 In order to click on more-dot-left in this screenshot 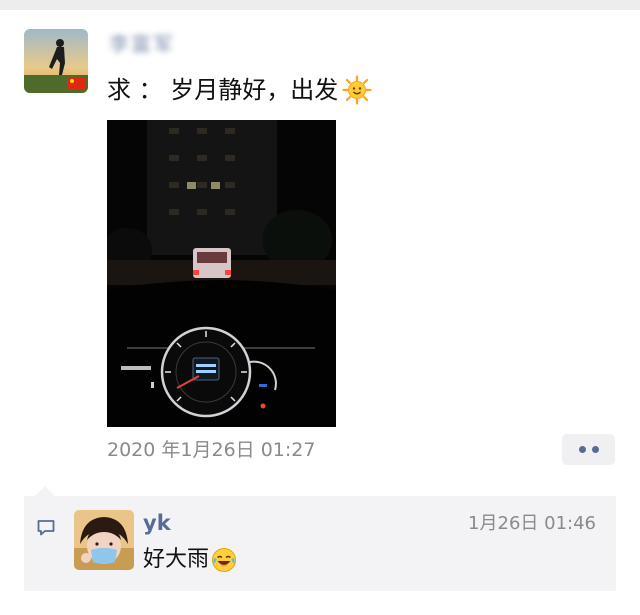, I will do `click(582, 449)`.